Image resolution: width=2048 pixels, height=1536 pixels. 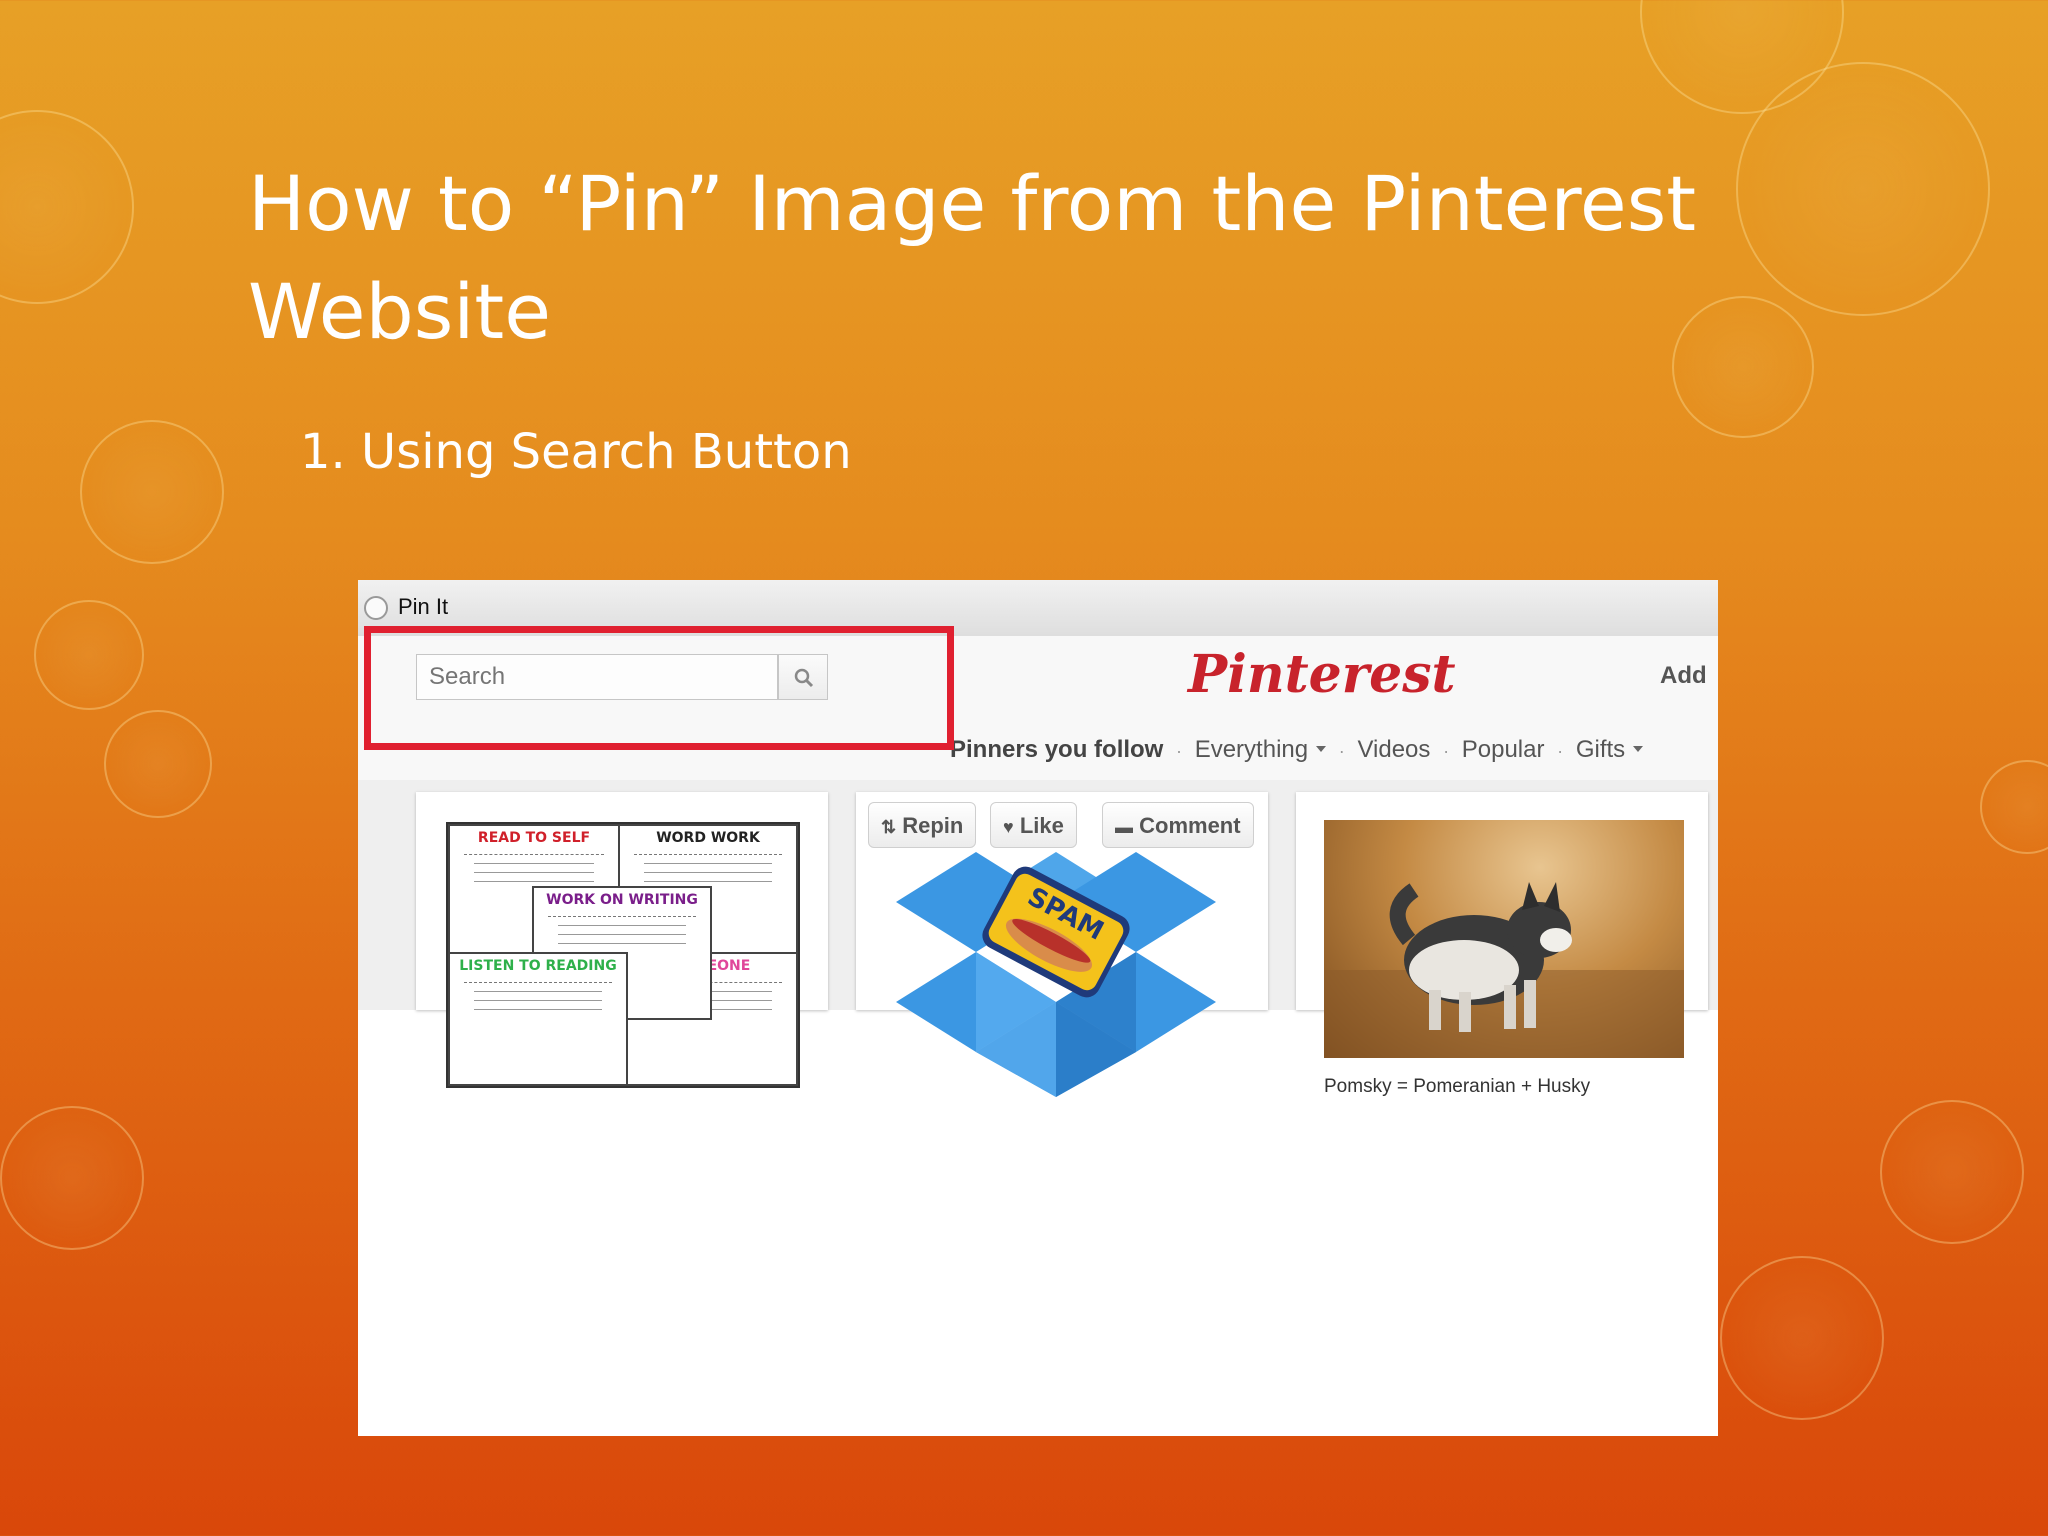 What do you see at coordinates (1683, 676) in the screenshot?
I see `add-link: Add` at bounding box center [1683, 676].